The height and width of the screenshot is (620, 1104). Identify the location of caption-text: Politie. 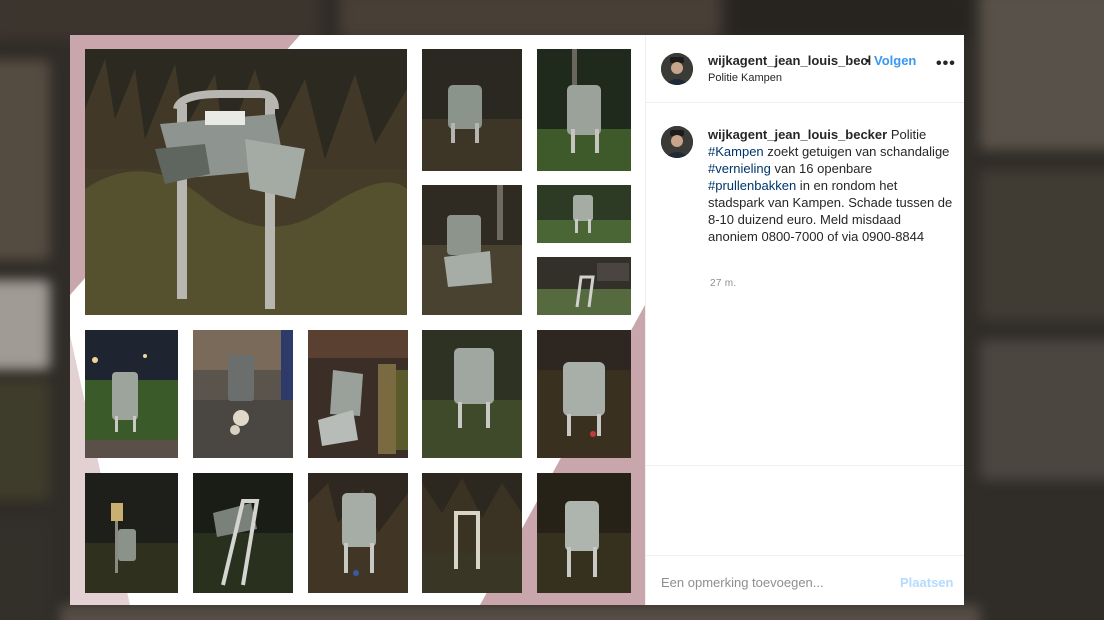
(907, 134).